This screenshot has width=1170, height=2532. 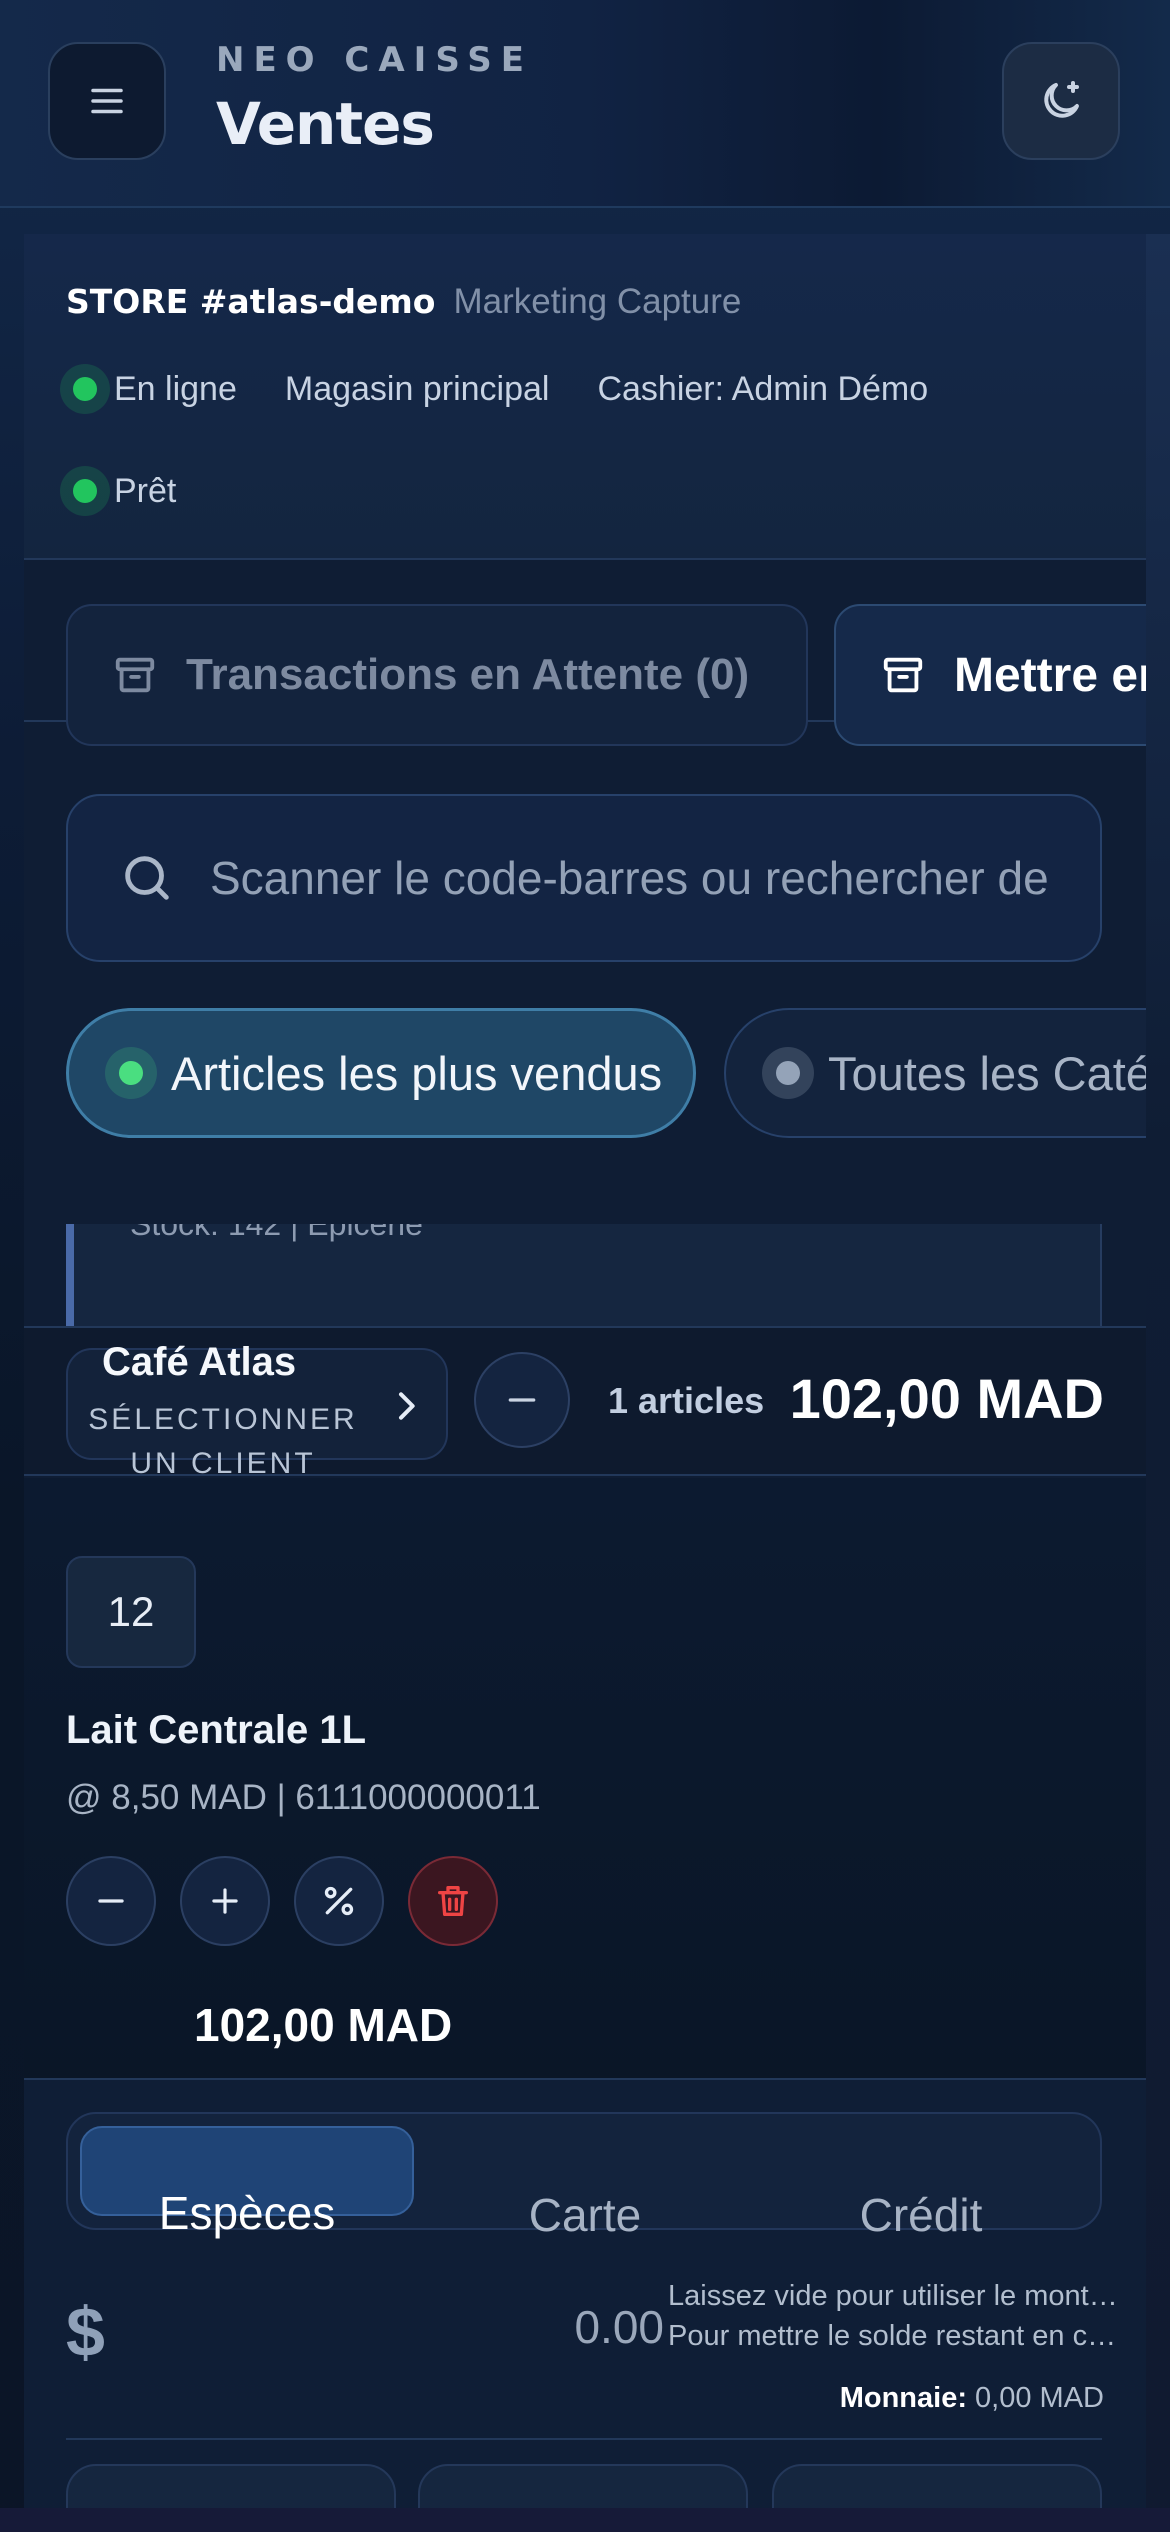 I want to click on payment-hint-credit: Pour mettre le solde restant en crédit, so click(x=893, y=2336).